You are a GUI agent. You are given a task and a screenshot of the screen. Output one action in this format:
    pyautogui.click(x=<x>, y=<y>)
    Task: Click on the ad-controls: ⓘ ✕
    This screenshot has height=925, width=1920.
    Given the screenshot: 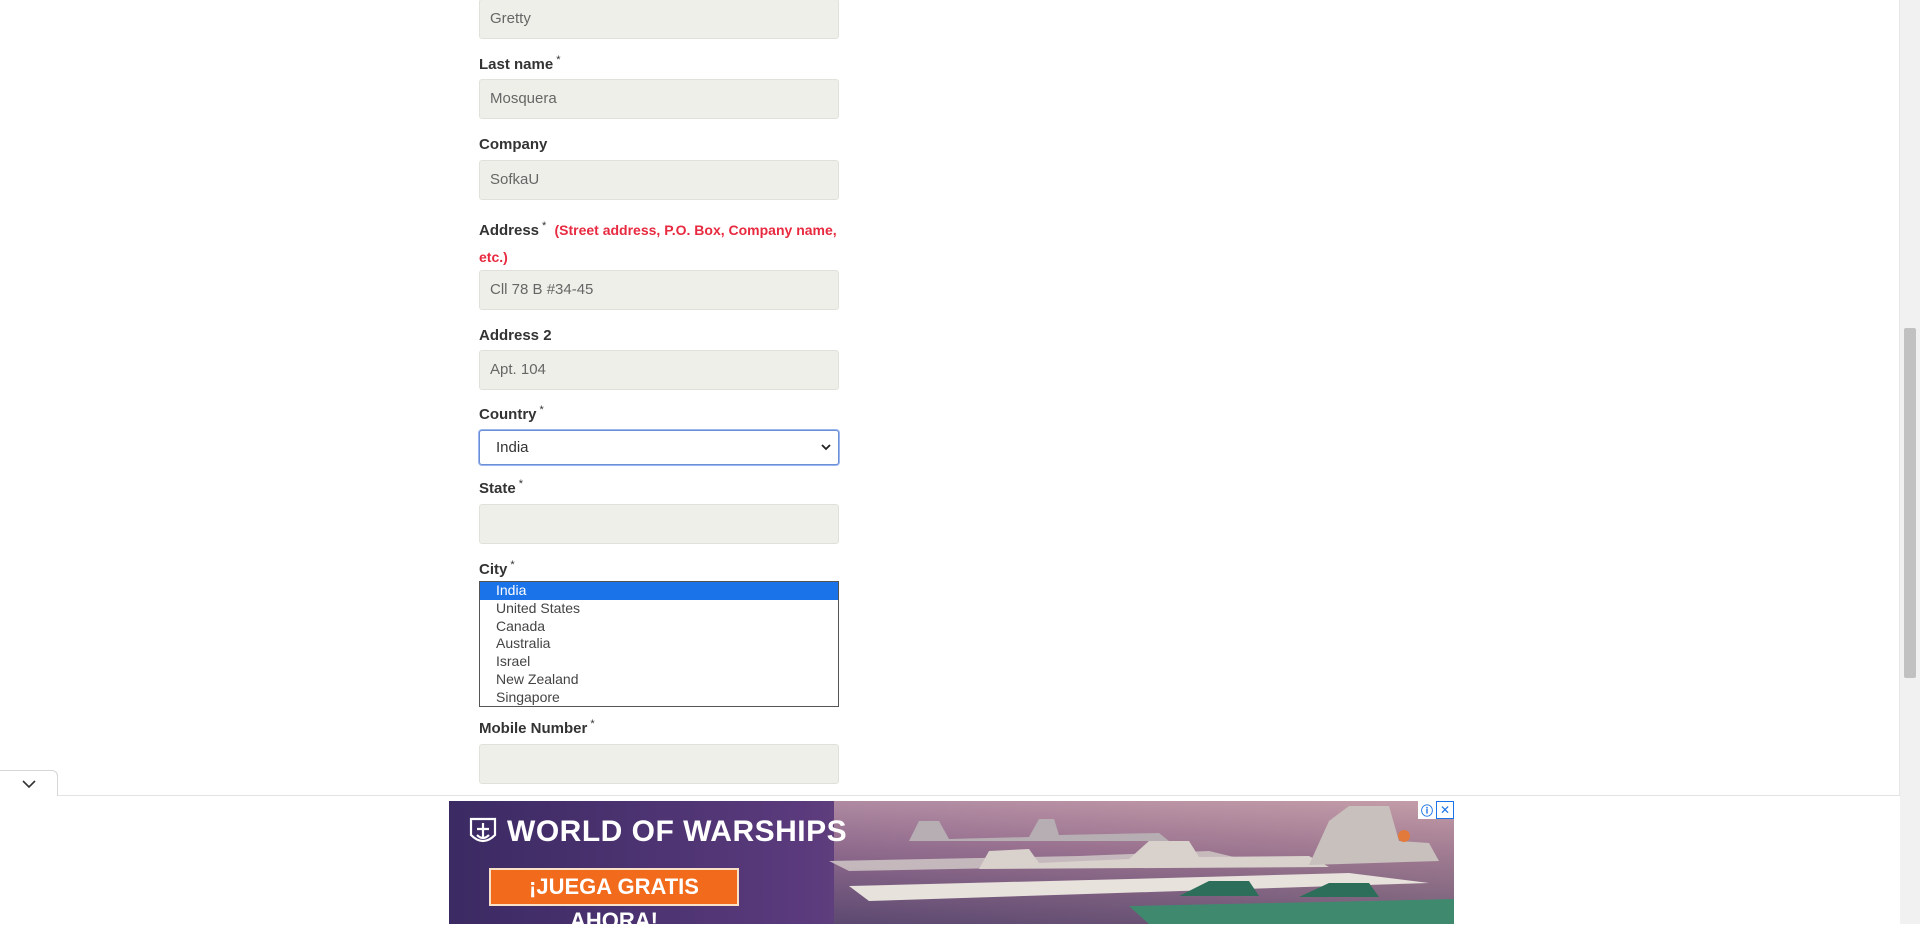 What is the action you would take?
    pyautogui.click(x=1436, y=810)
    